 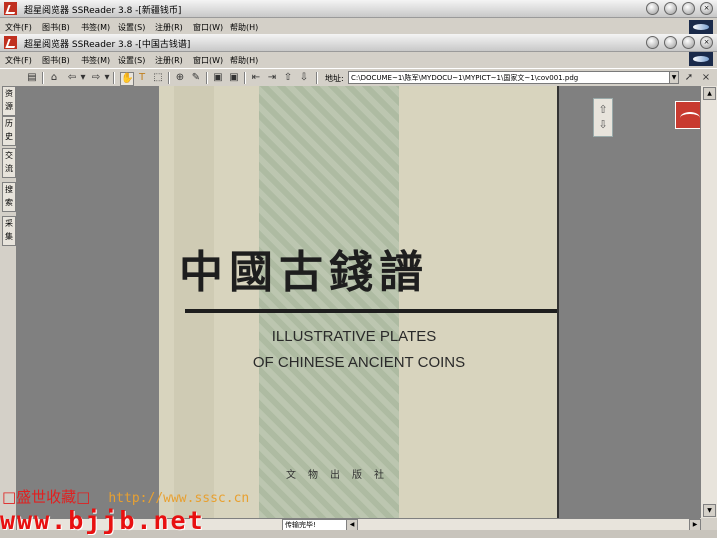 I want to click on fit-width-icon: ▣, so click(x=218, y=78).